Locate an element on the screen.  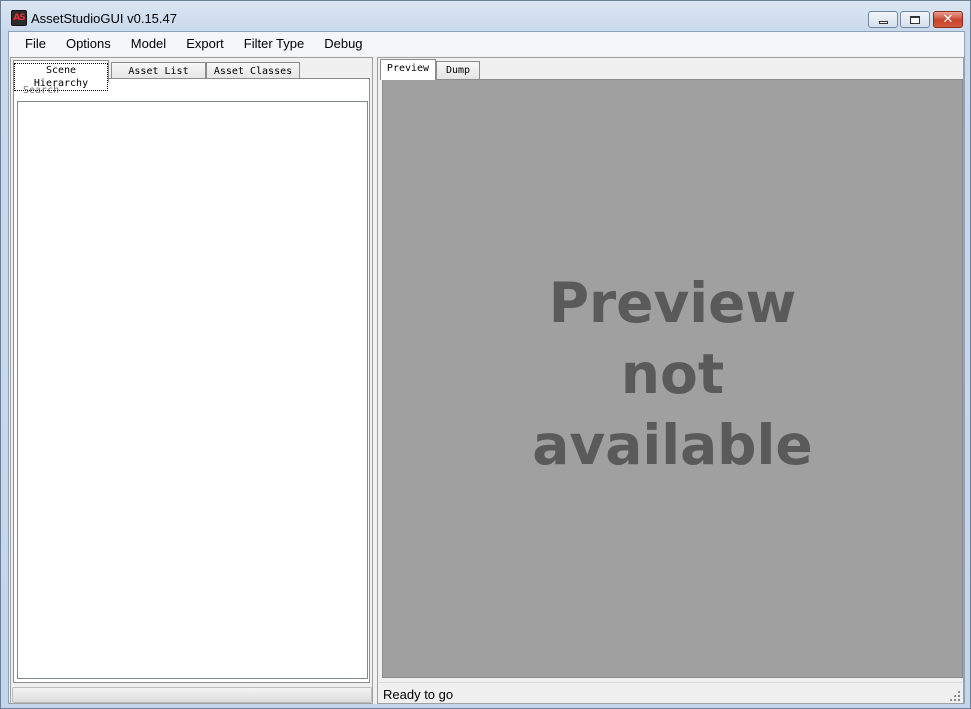
close-icon: ✕ is located at coordinates (948, 19).